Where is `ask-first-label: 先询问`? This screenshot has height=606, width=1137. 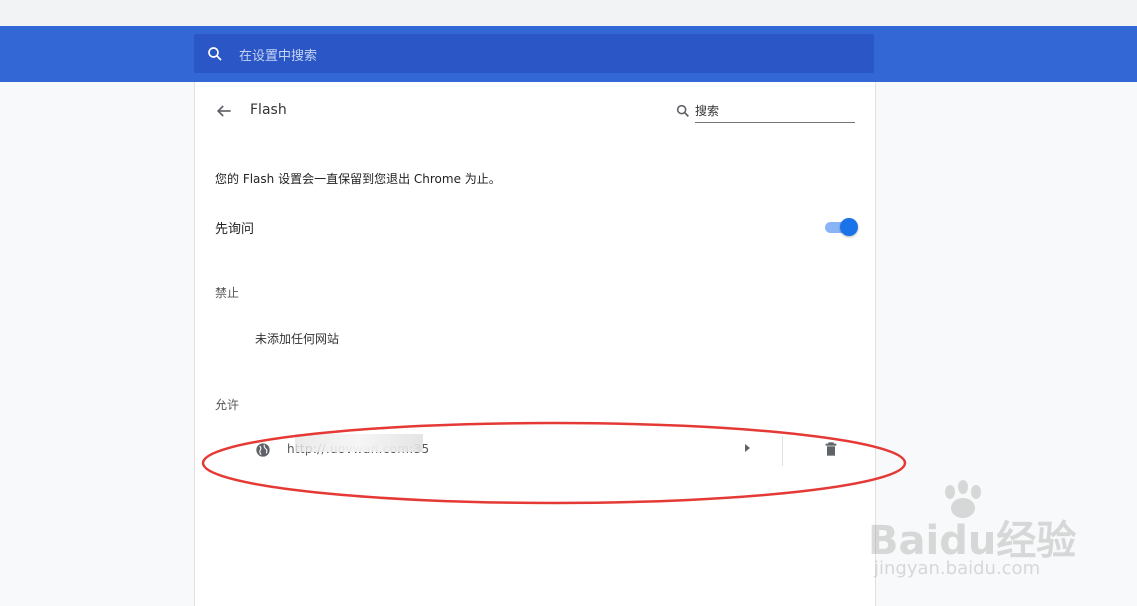
ask-first-label: 先询问 is located at coordinates (235, 229).